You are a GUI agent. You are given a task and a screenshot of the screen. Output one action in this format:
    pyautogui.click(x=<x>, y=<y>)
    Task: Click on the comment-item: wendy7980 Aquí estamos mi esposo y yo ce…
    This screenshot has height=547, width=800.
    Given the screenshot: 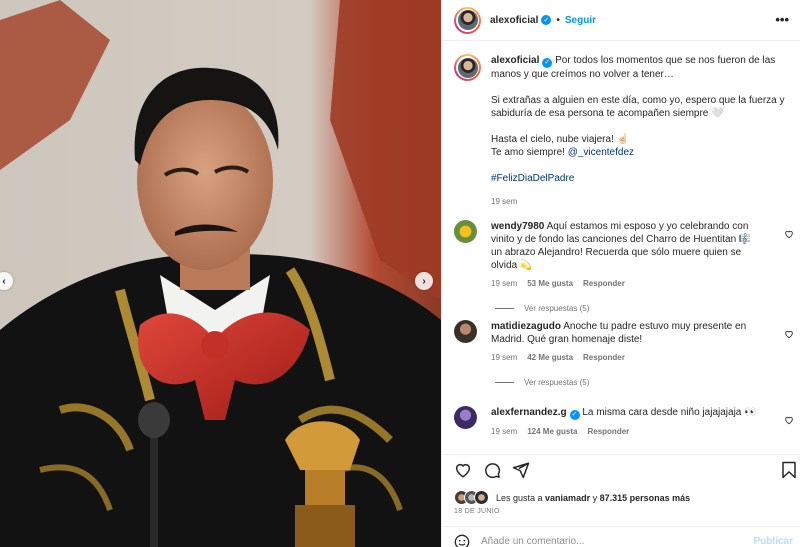 What is the action you would take?
    pyautogui.click(x=624, y=266)
    